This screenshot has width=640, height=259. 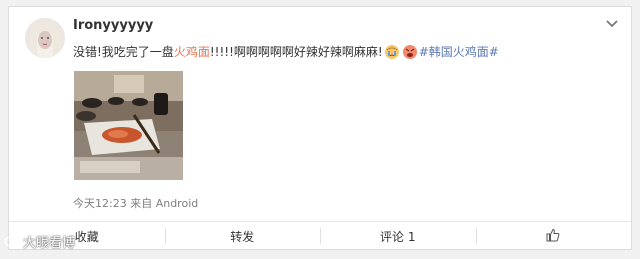 I want to click on repost-button: 转发, so click(x=242, y=236).